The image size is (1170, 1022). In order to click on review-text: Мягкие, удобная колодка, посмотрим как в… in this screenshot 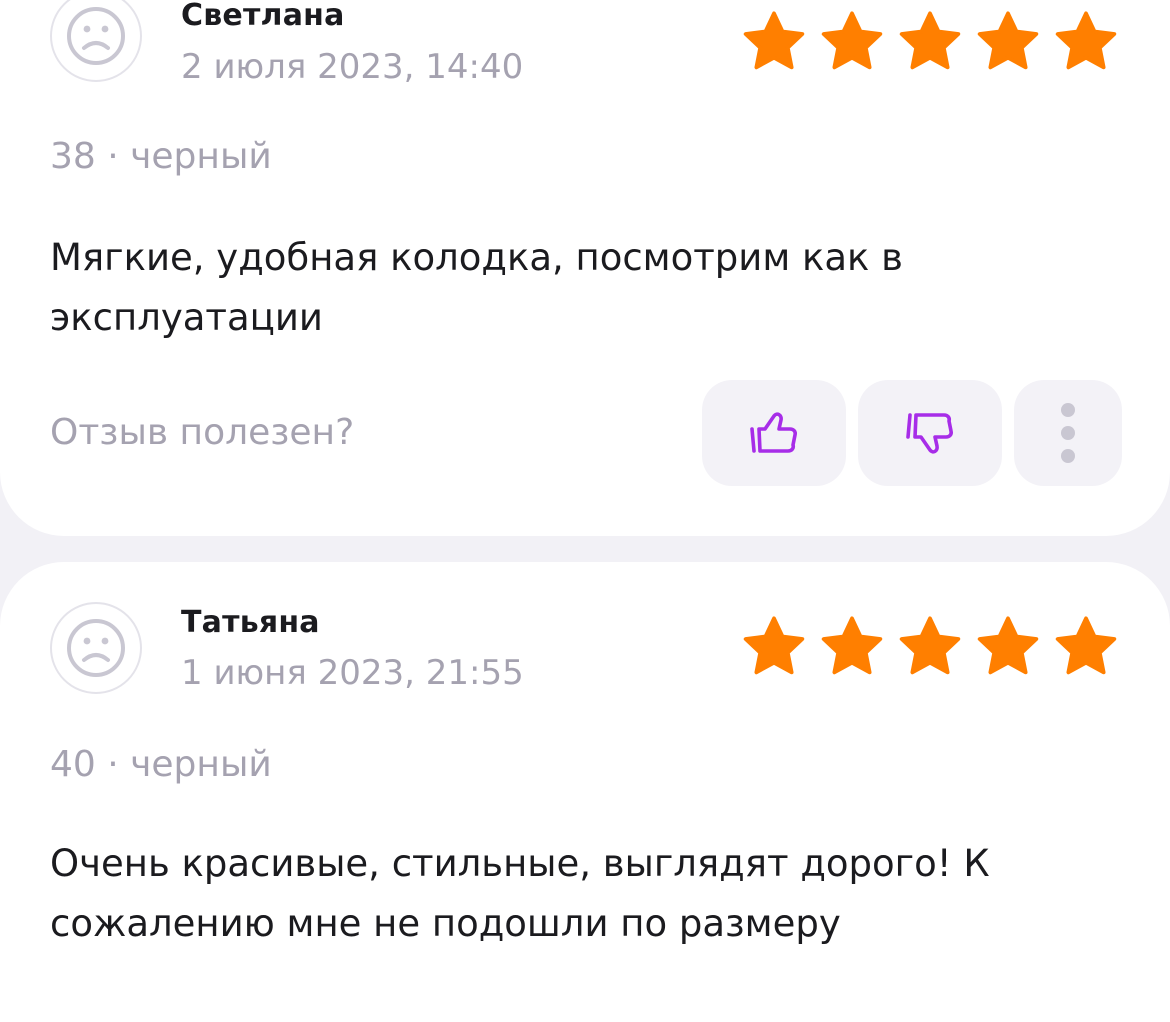, I will do `click(476, 287)`.